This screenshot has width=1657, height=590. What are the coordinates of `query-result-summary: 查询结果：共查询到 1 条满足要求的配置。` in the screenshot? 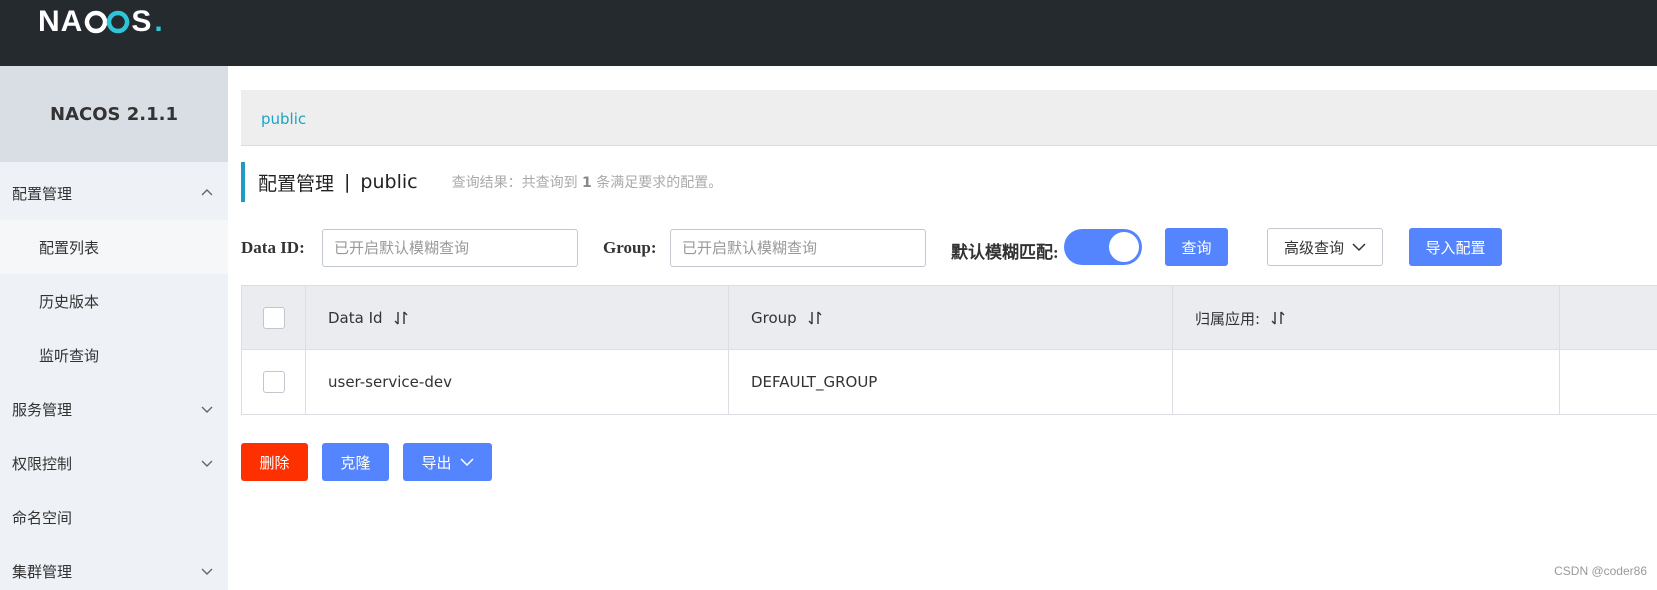 It's located at (587, 182).